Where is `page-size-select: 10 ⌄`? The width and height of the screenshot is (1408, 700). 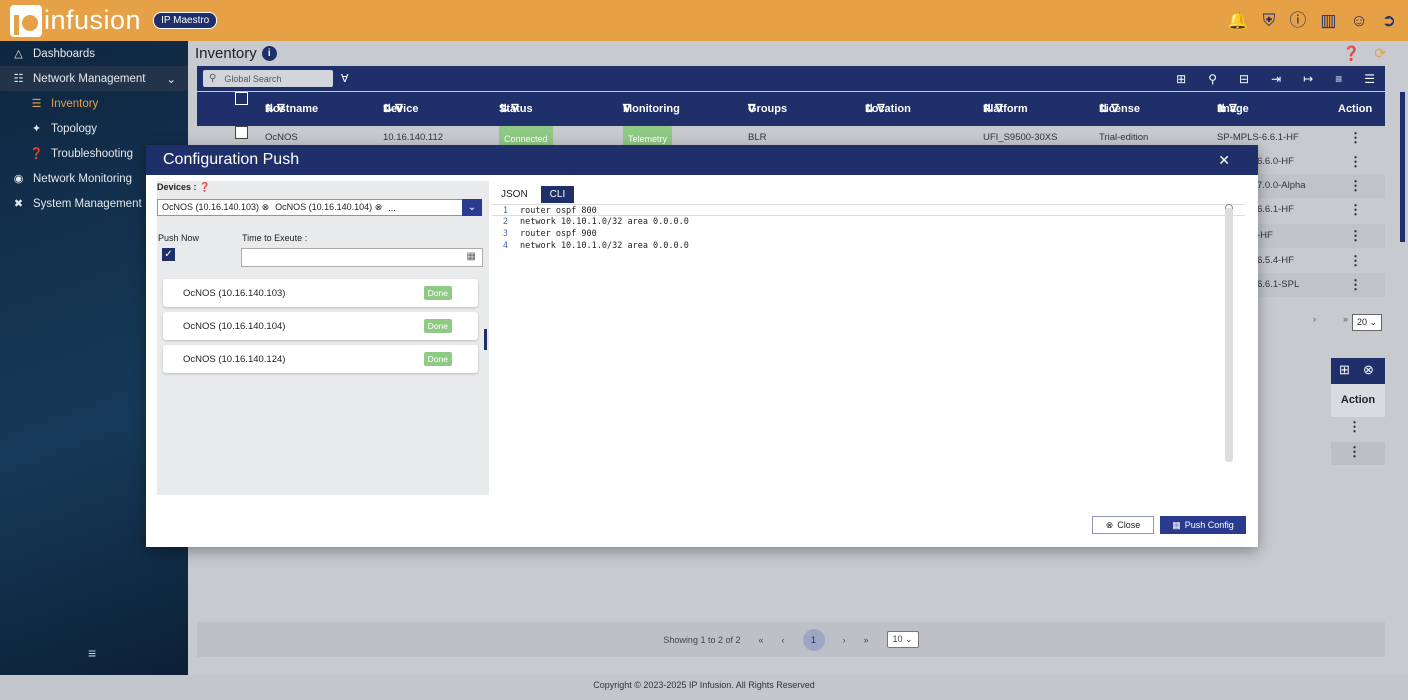
page-size-select: 10 ⌄ is located at coordinates (902, 639).